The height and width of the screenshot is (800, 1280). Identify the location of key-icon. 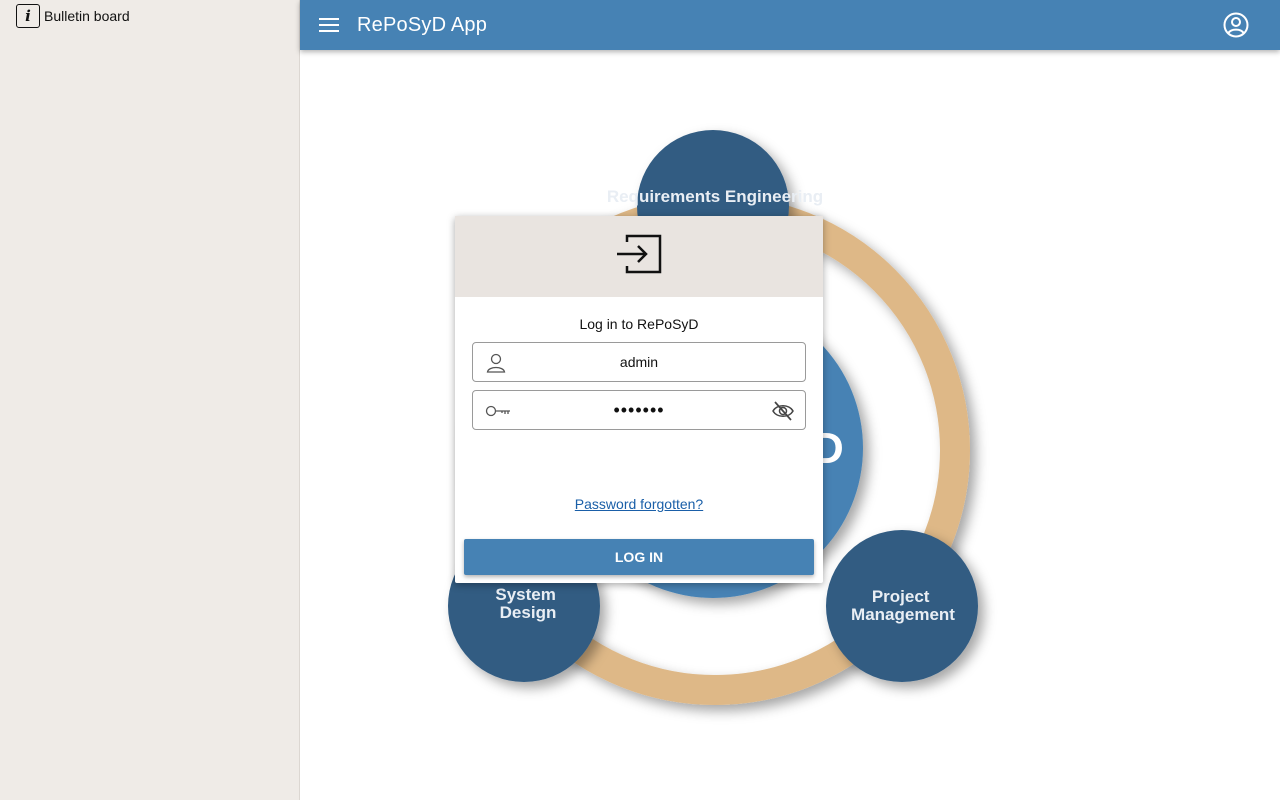
(497, 411).